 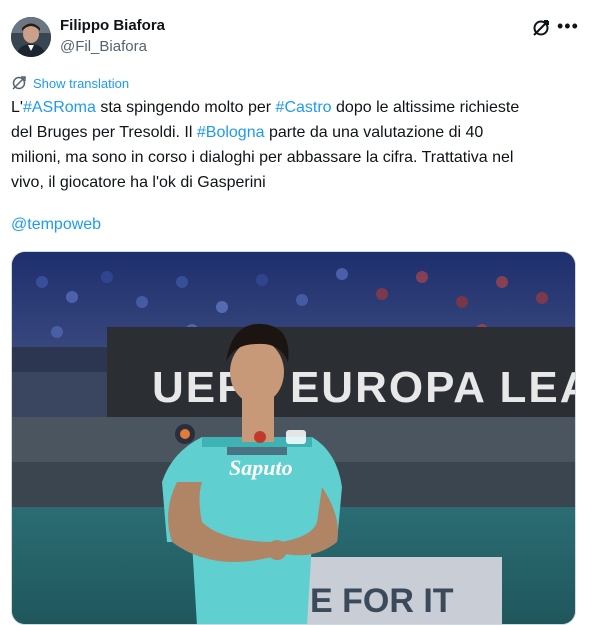 I want to click on author-name: Filippo Biafora, so click(x=112, y=25).